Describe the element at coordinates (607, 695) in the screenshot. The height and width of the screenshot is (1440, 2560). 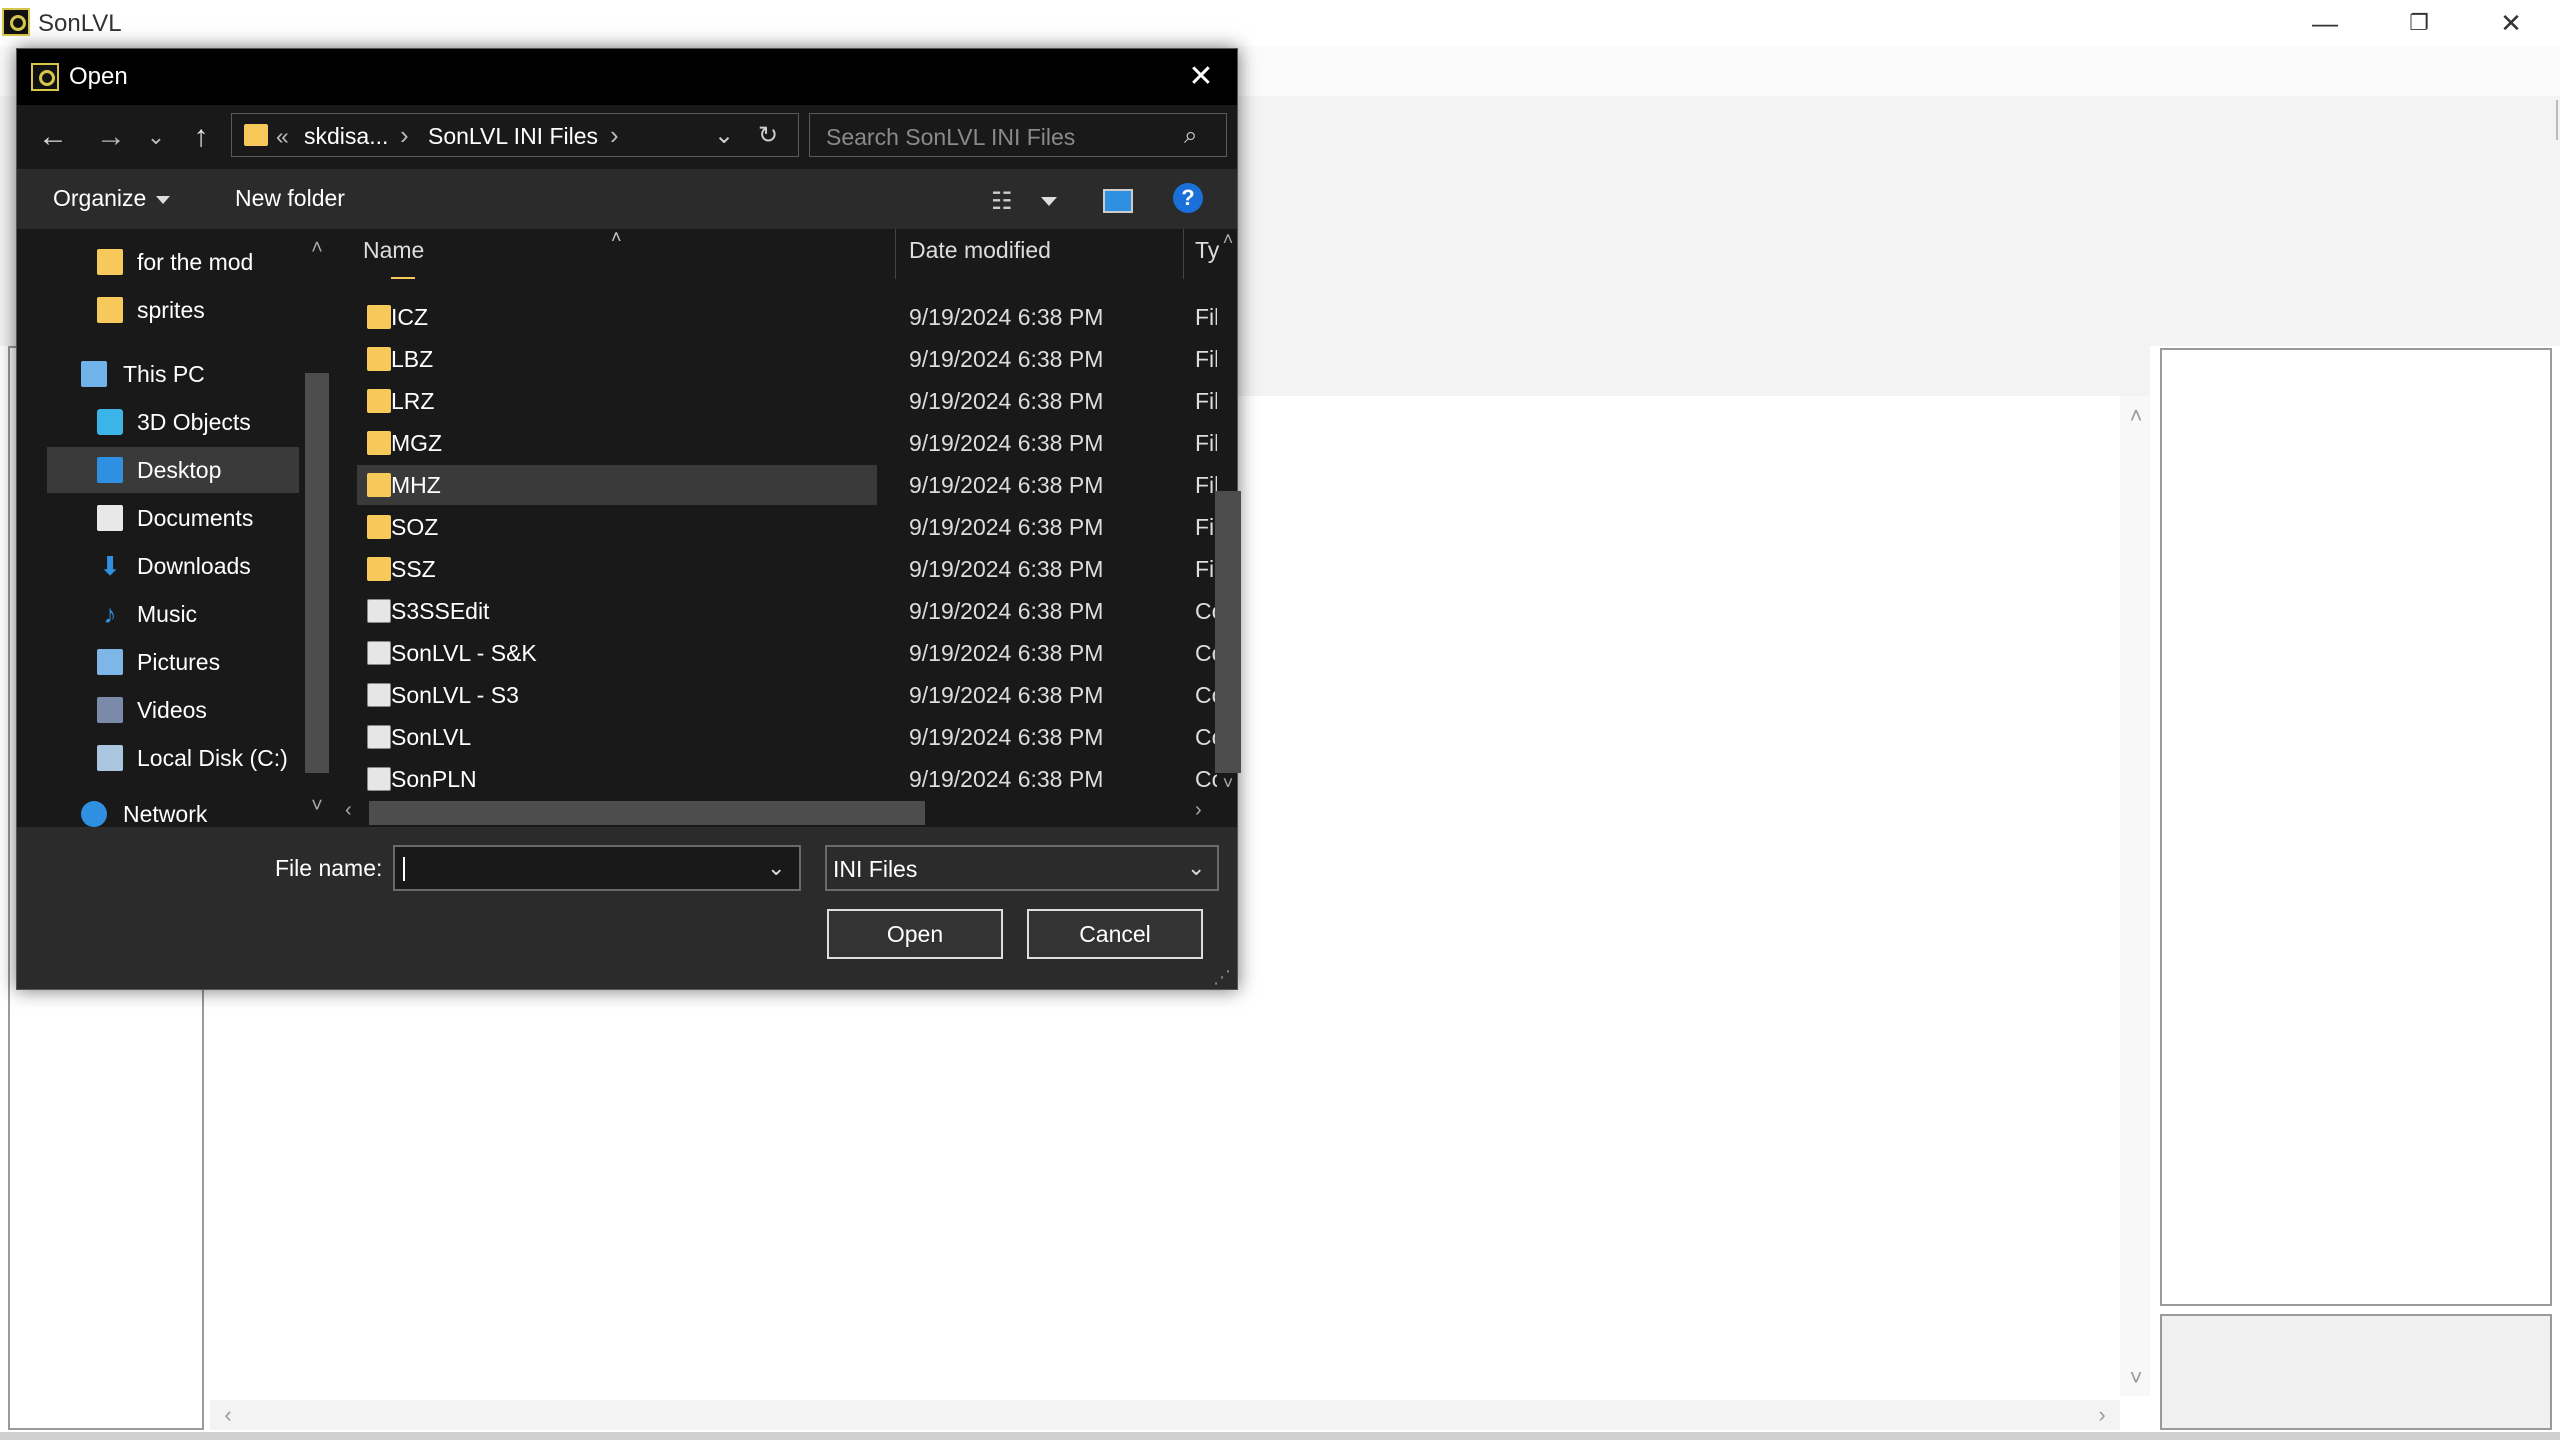
I see `file-row: SonLVL - S3` at that location.